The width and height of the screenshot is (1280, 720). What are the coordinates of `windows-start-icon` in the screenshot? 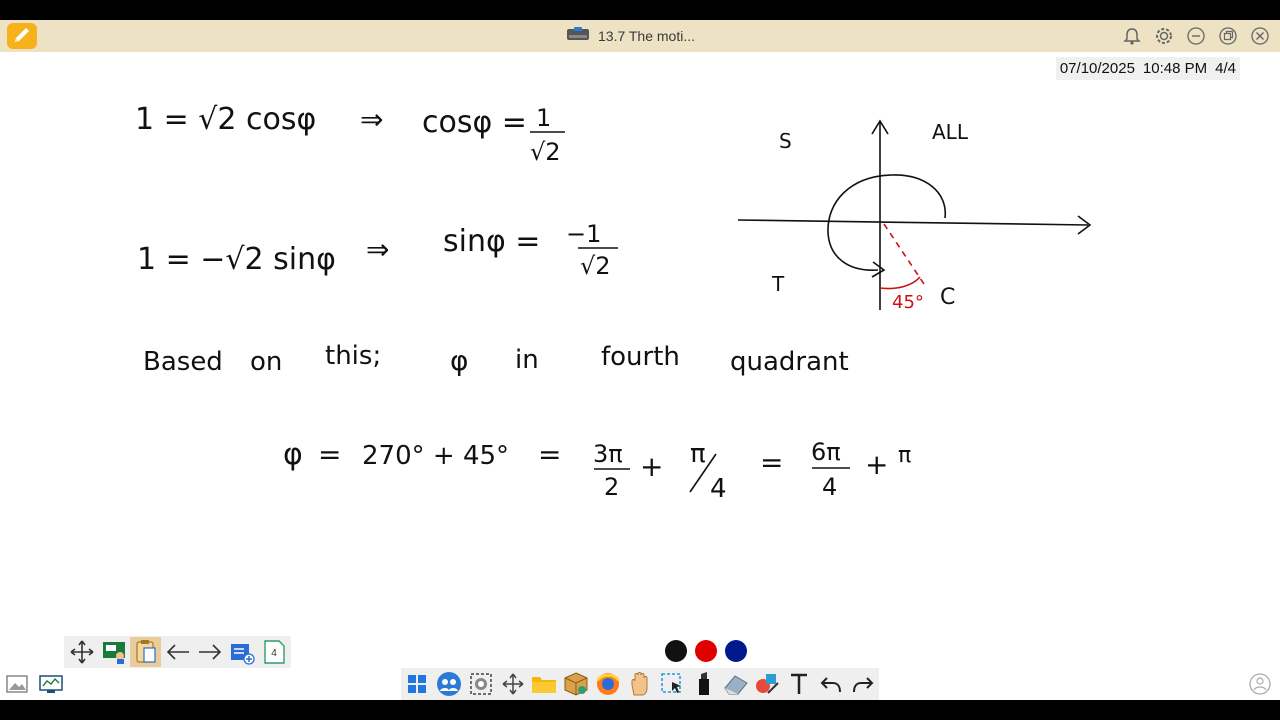 It's located at (417, 684).